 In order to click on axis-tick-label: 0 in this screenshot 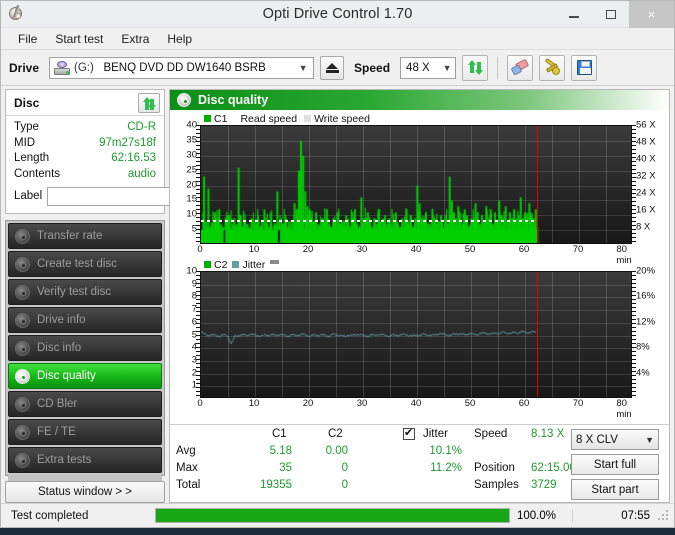, I will do `click(200, 403)`.